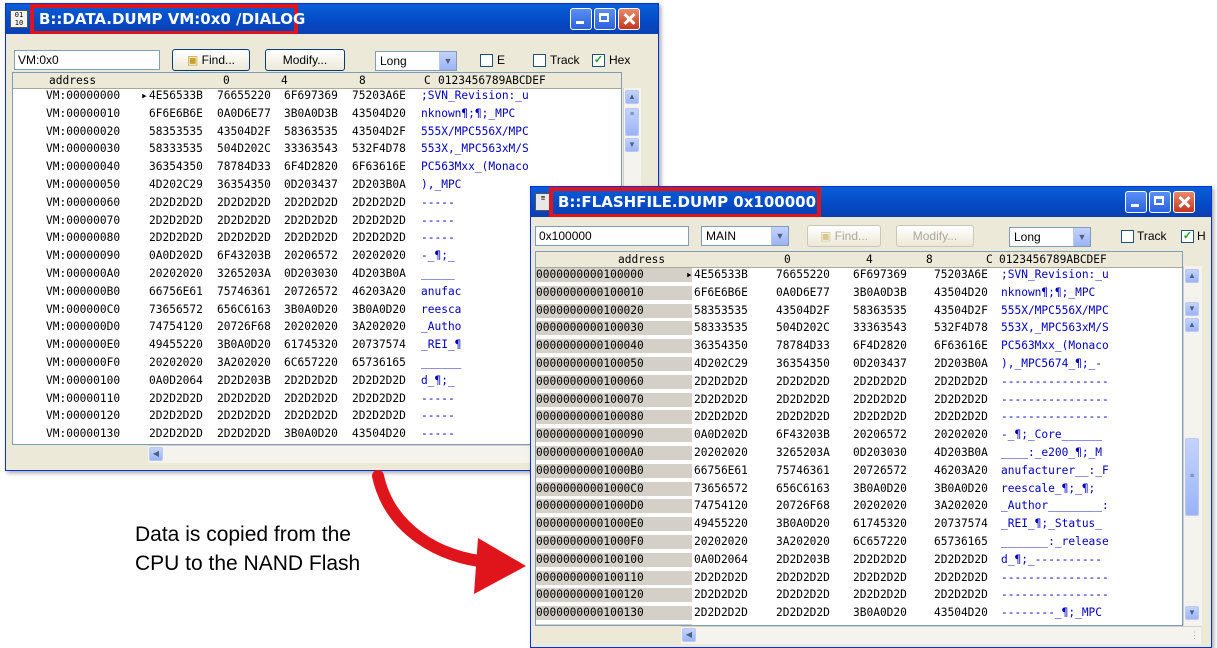 The width and height of the screenshot is (1217, 648). I want to click on cell-w1: 2D2D2D2D, so click(244, 202).